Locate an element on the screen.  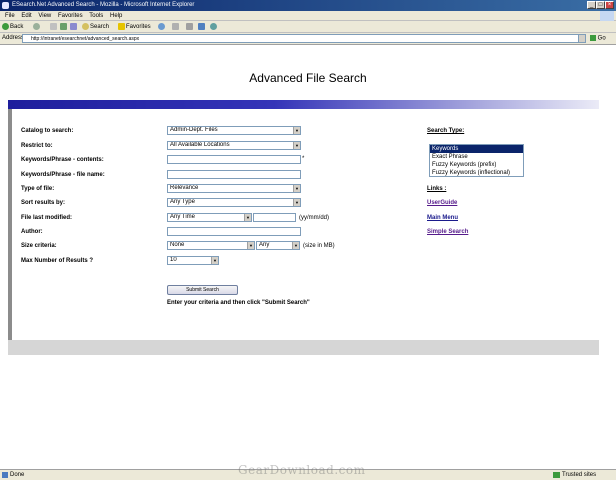
keywords-filename-input is located at coordinates (234, 174).